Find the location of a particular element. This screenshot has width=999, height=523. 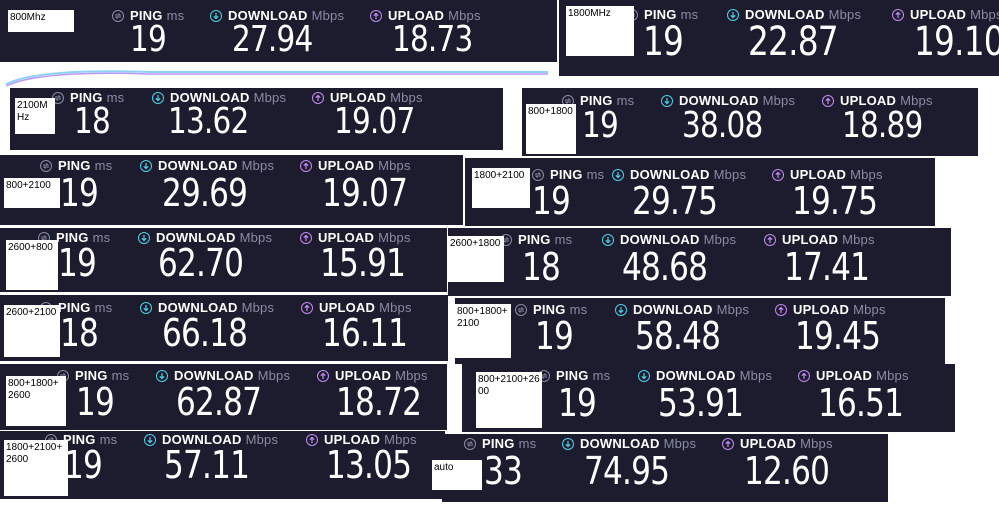

band-label: 800+2100 is located at coordinates (32, 193).